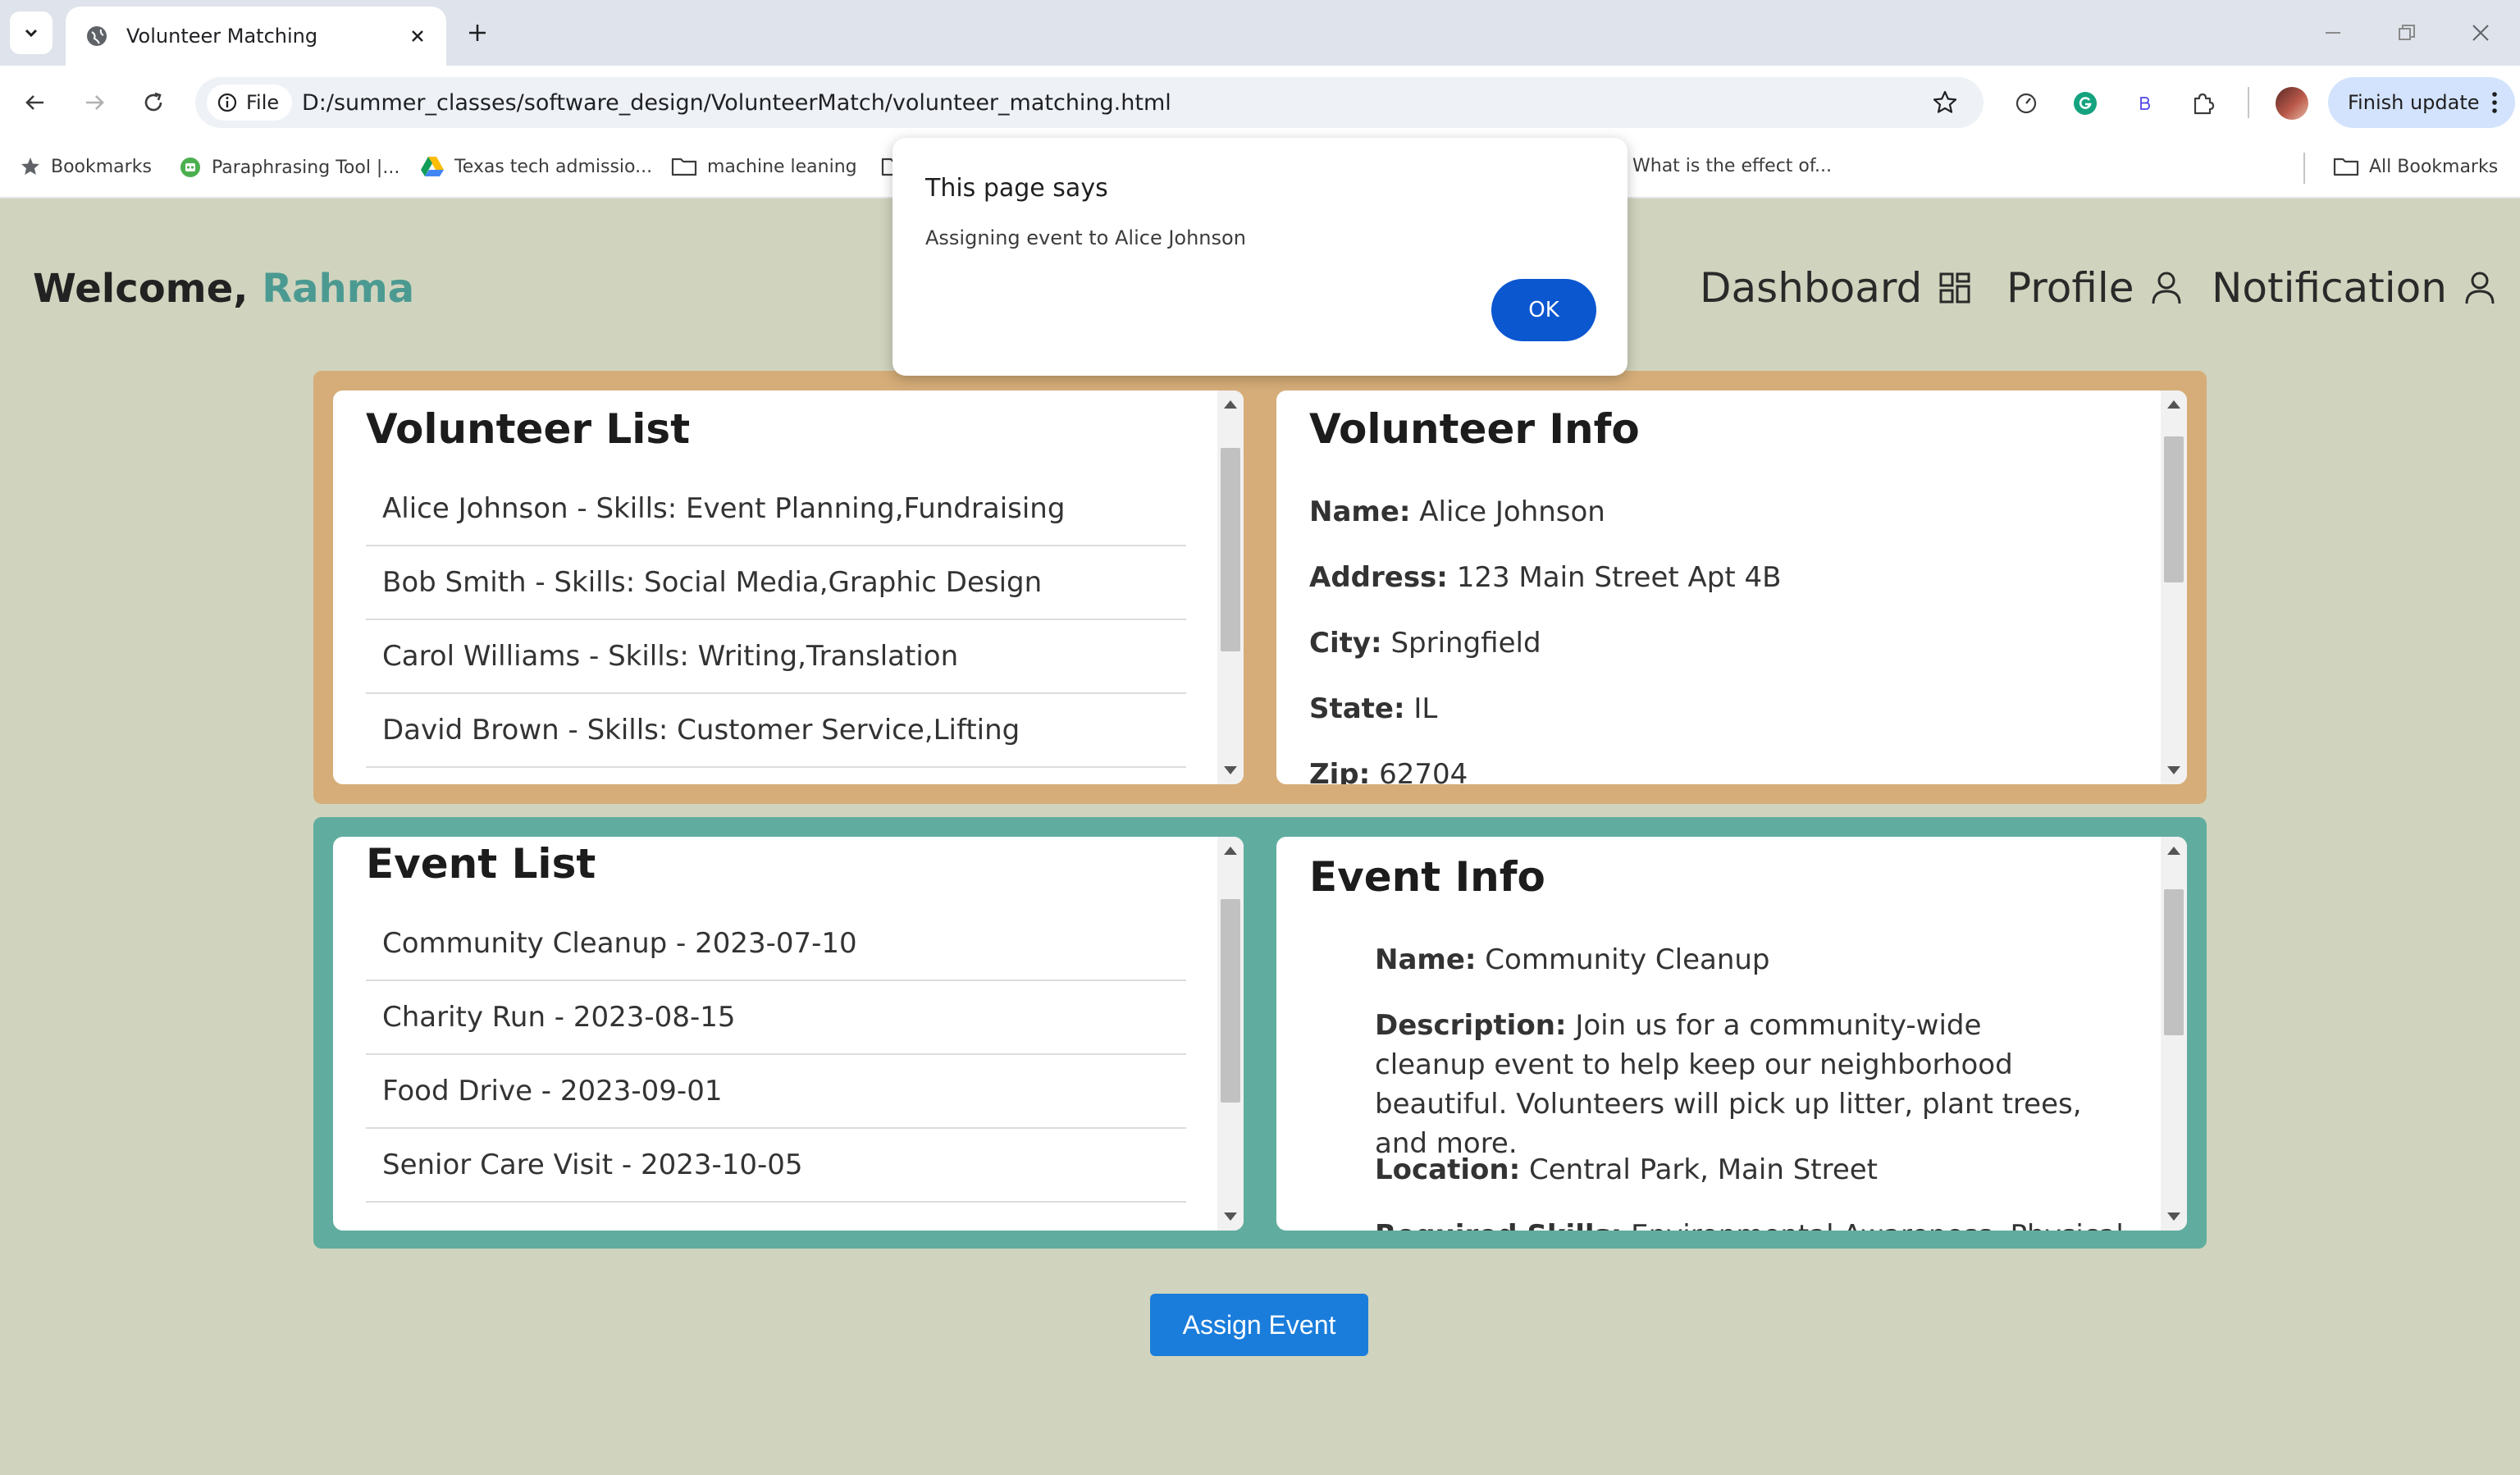  I want to click on arrow-left-icon, so click(34, 102).